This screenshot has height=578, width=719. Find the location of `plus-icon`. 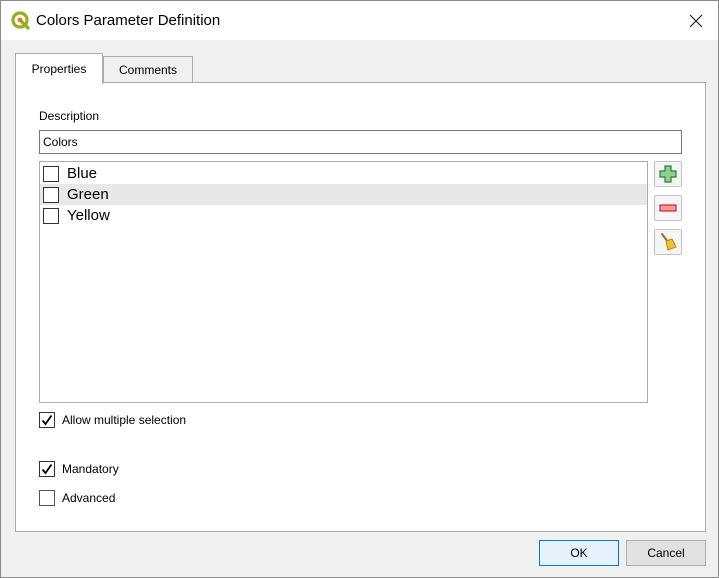

plus-icon is located at coordinates (668, 174).